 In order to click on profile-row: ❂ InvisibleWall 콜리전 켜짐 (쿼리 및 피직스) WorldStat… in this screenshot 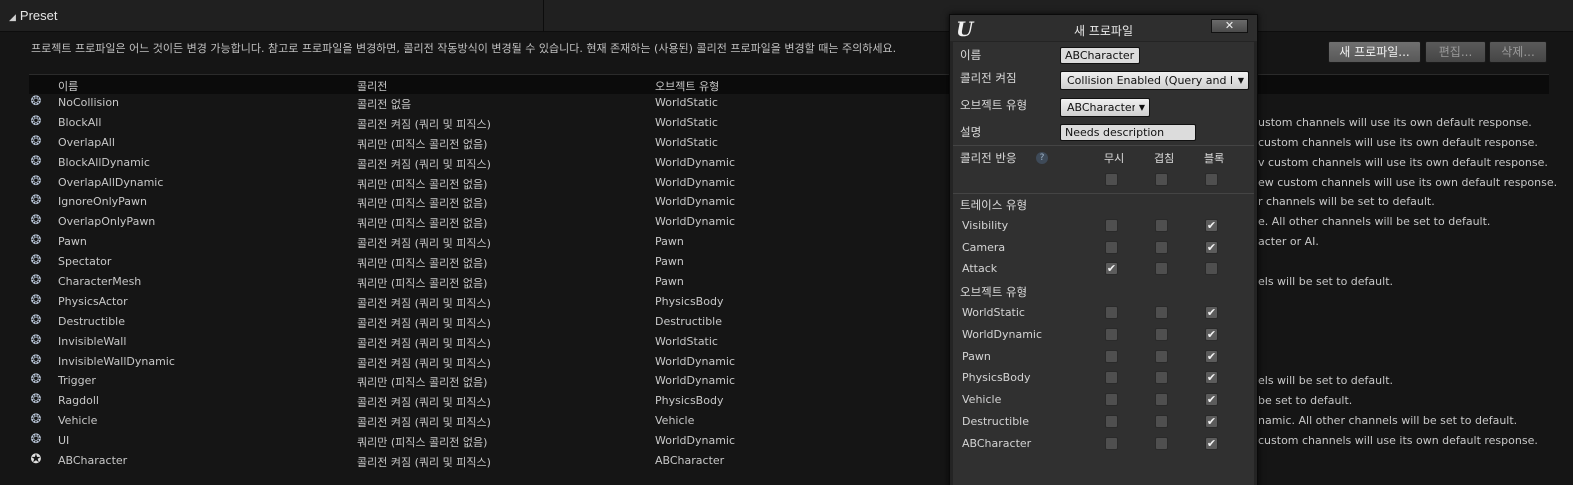, I will do `click(789, 342)`.